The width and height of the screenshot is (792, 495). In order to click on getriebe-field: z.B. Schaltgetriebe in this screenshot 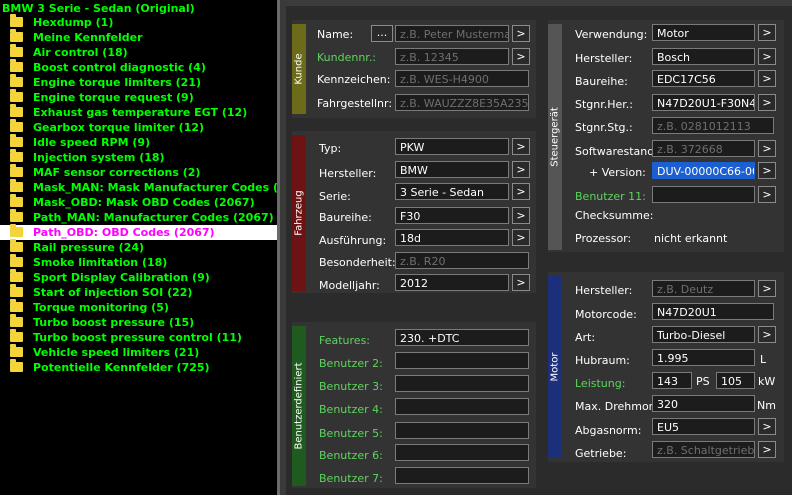, I will do `click(703, 449)`.